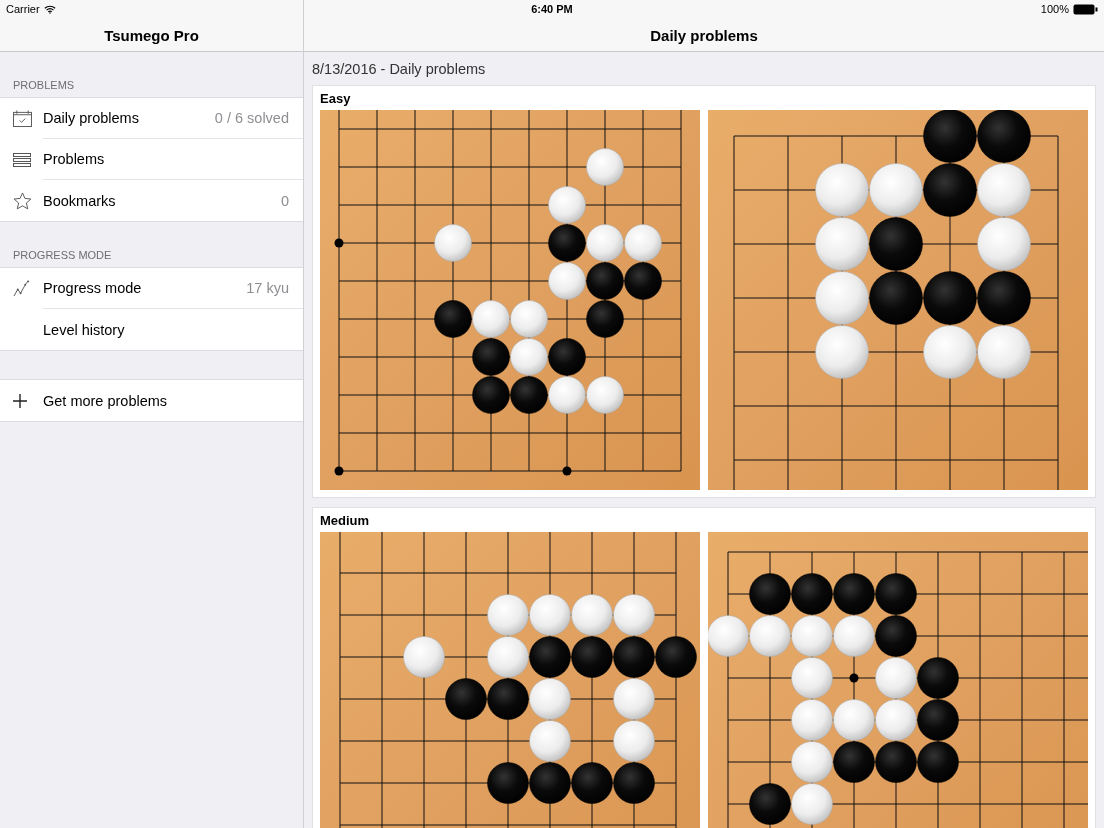 The width and height of the screenshot is (1104, 828). I want to click on clock-time: 6:40 PM, so click(552, 9).